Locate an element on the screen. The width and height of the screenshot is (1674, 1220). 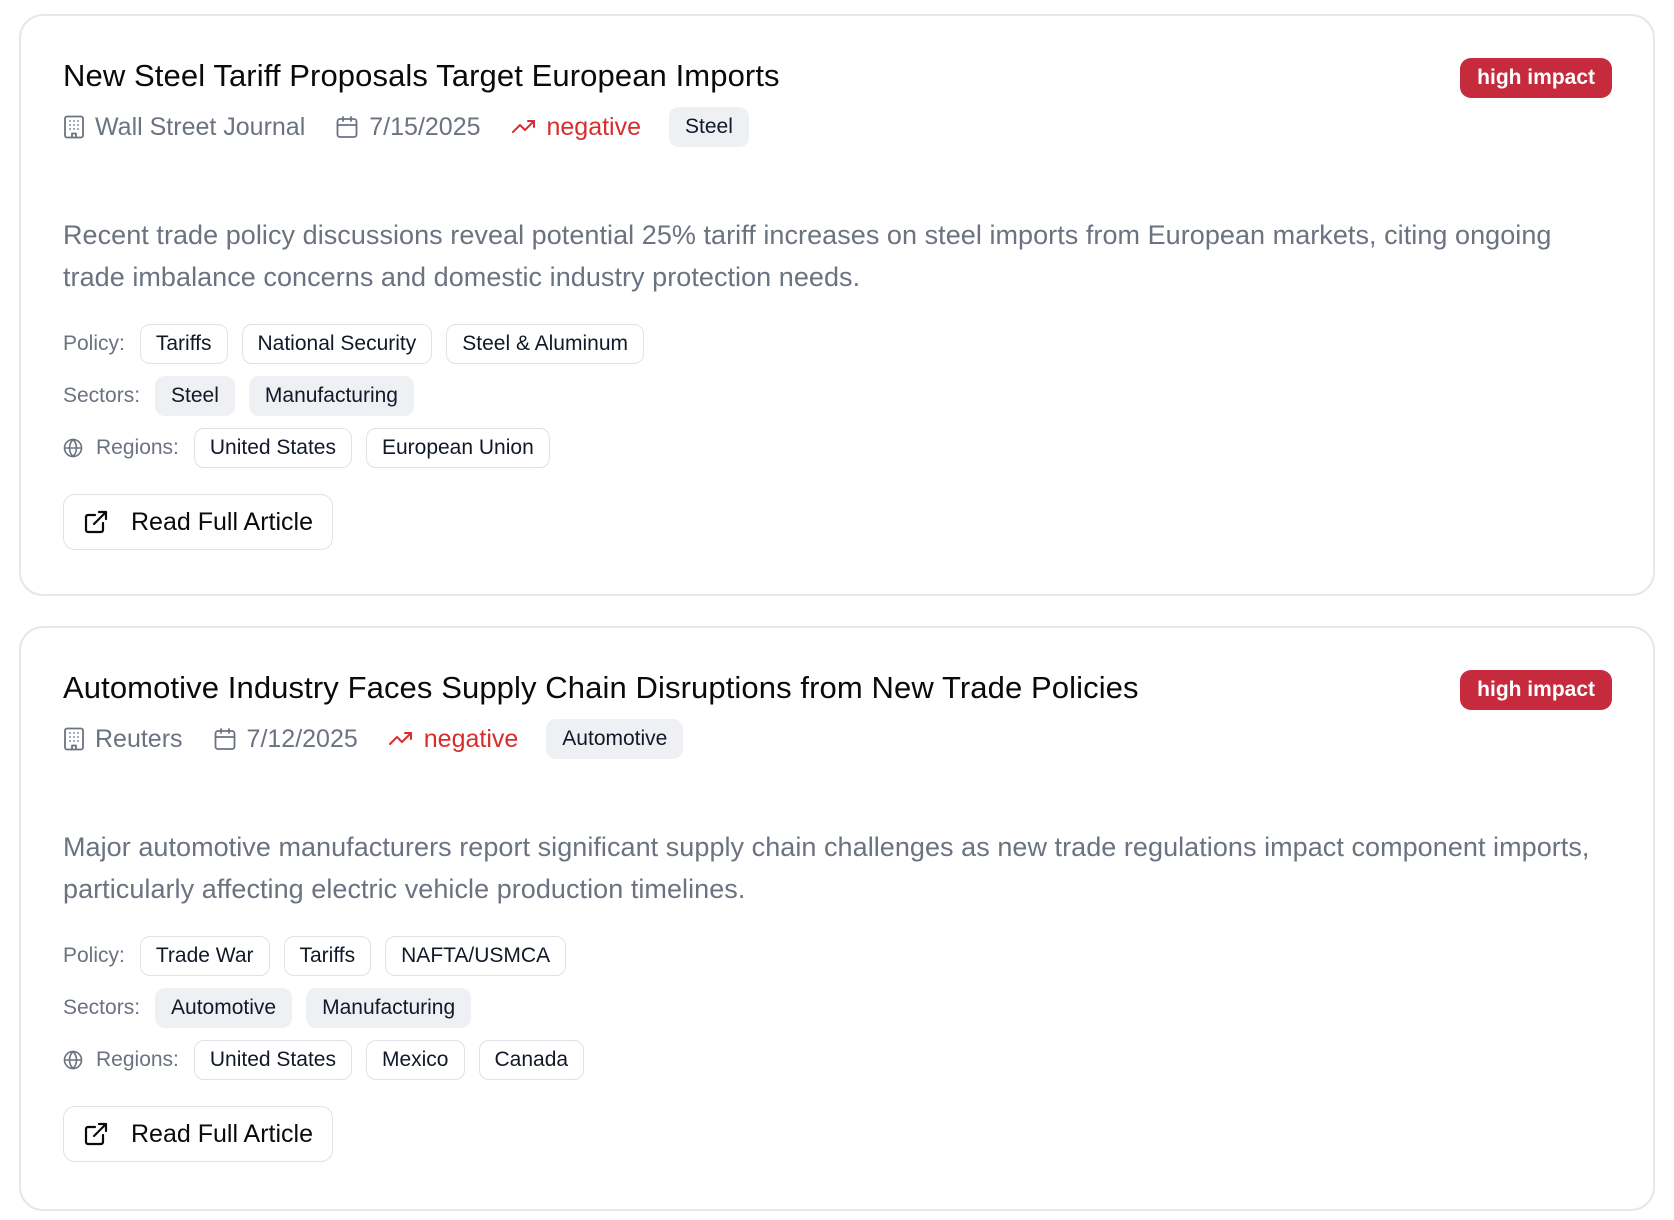
sector-badge: Steel is located at coordinates (709, 127).